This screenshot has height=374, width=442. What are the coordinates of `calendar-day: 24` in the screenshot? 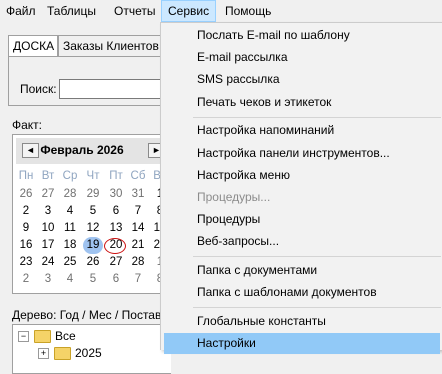 It's located at (48, 262).